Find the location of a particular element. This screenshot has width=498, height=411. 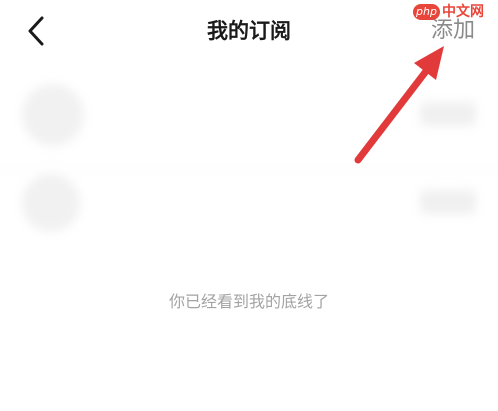

end-of-list-text: 你已经看到我的底线了 is located at coordinates (248, 301).